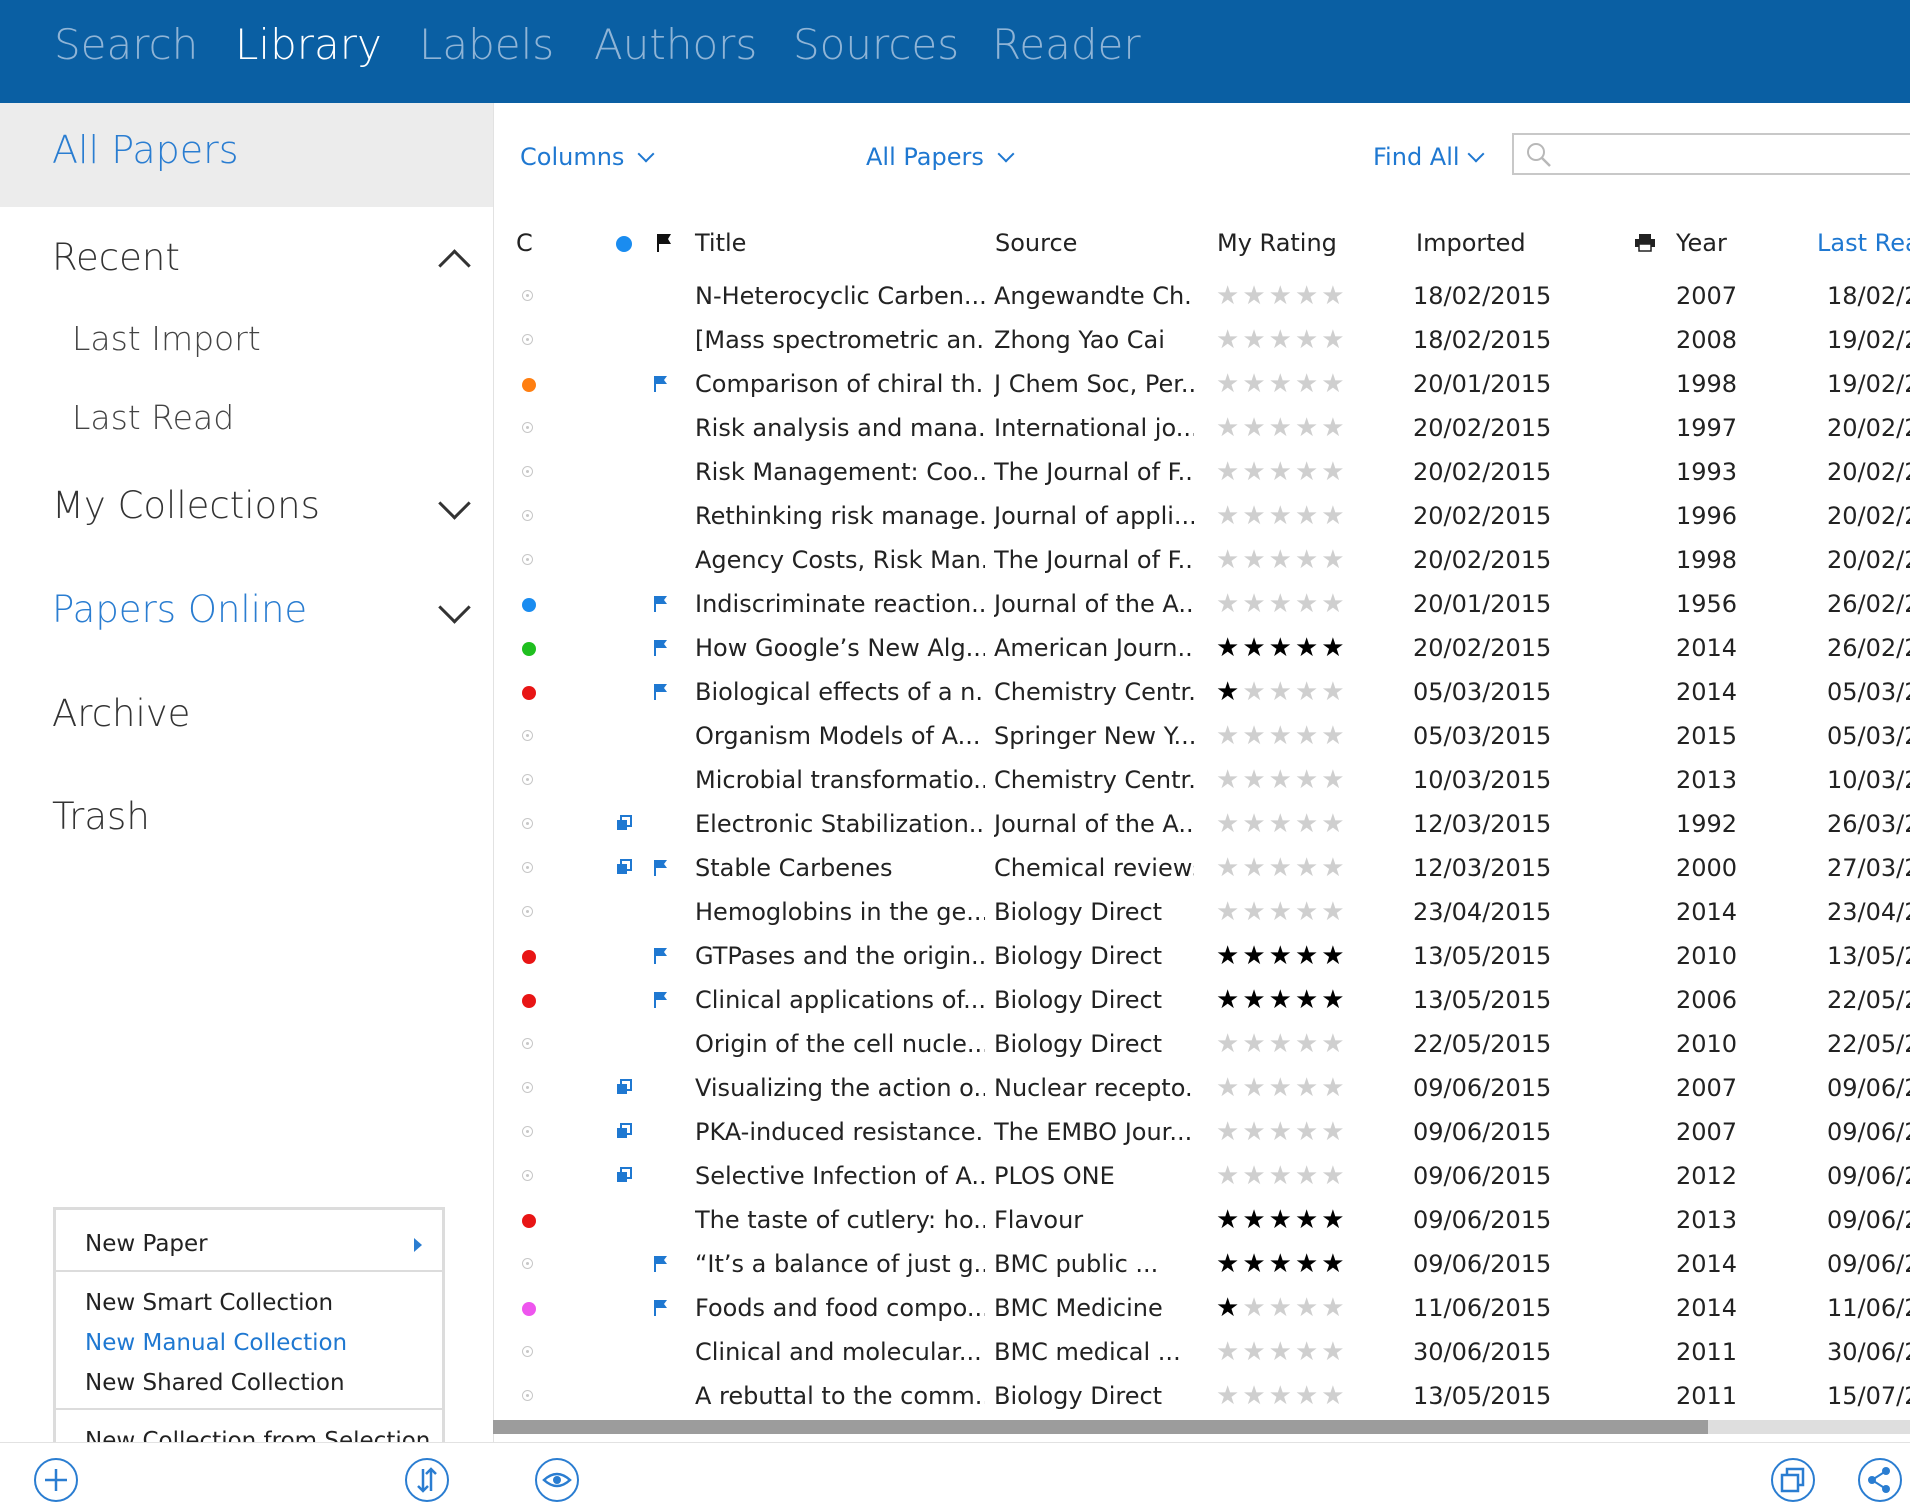  I want to click on tab-sources: Sources, so click(876, 45).